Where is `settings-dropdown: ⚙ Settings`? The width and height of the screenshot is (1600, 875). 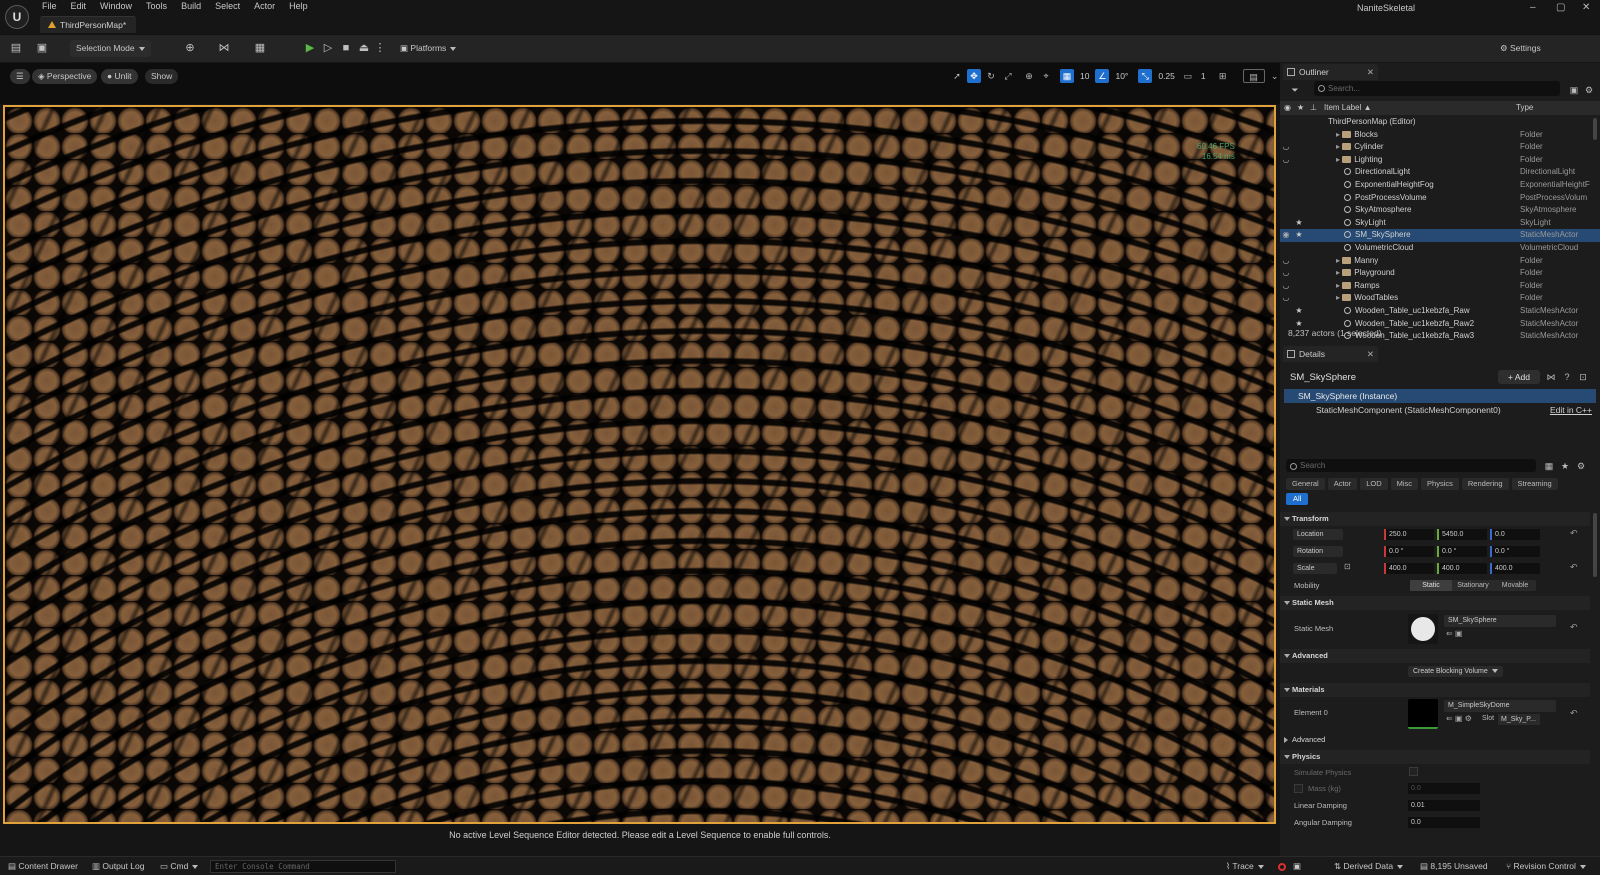
settings-dropdown: ⚙ Settings is located at coordinates (1520, 48).